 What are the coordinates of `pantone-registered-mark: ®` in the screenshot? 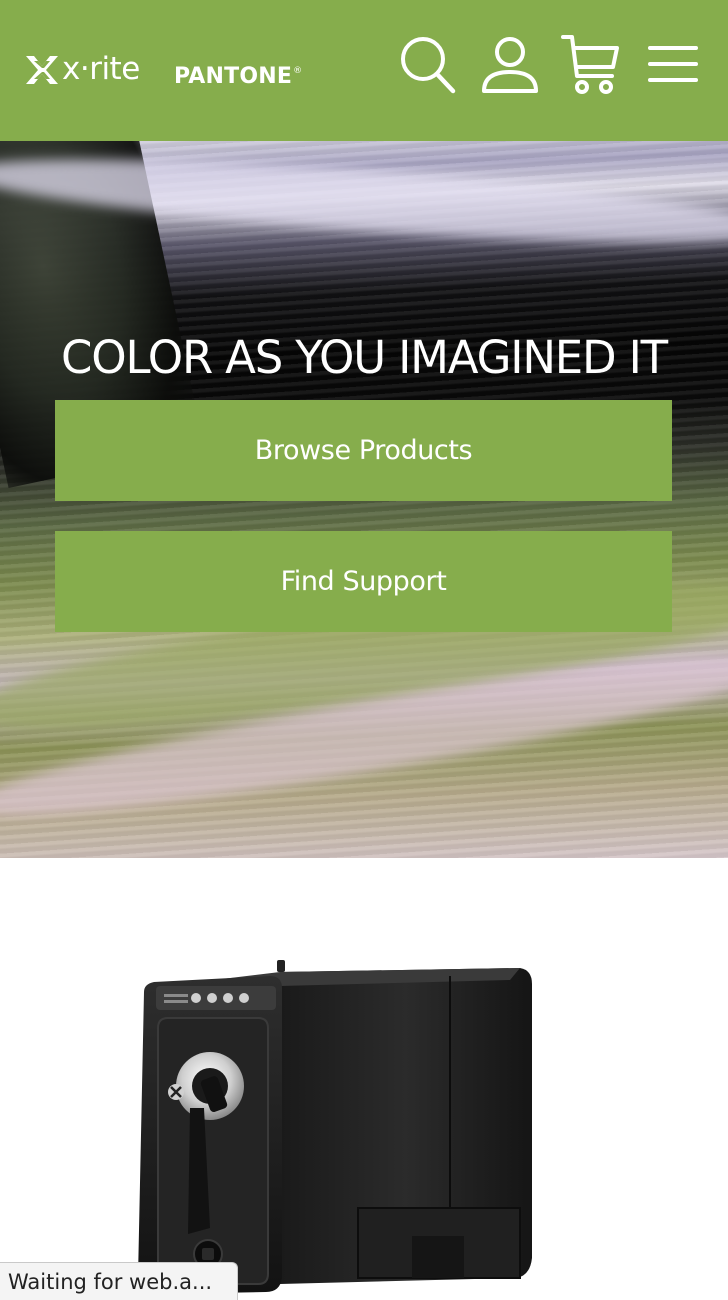 It's located at (298, 71).